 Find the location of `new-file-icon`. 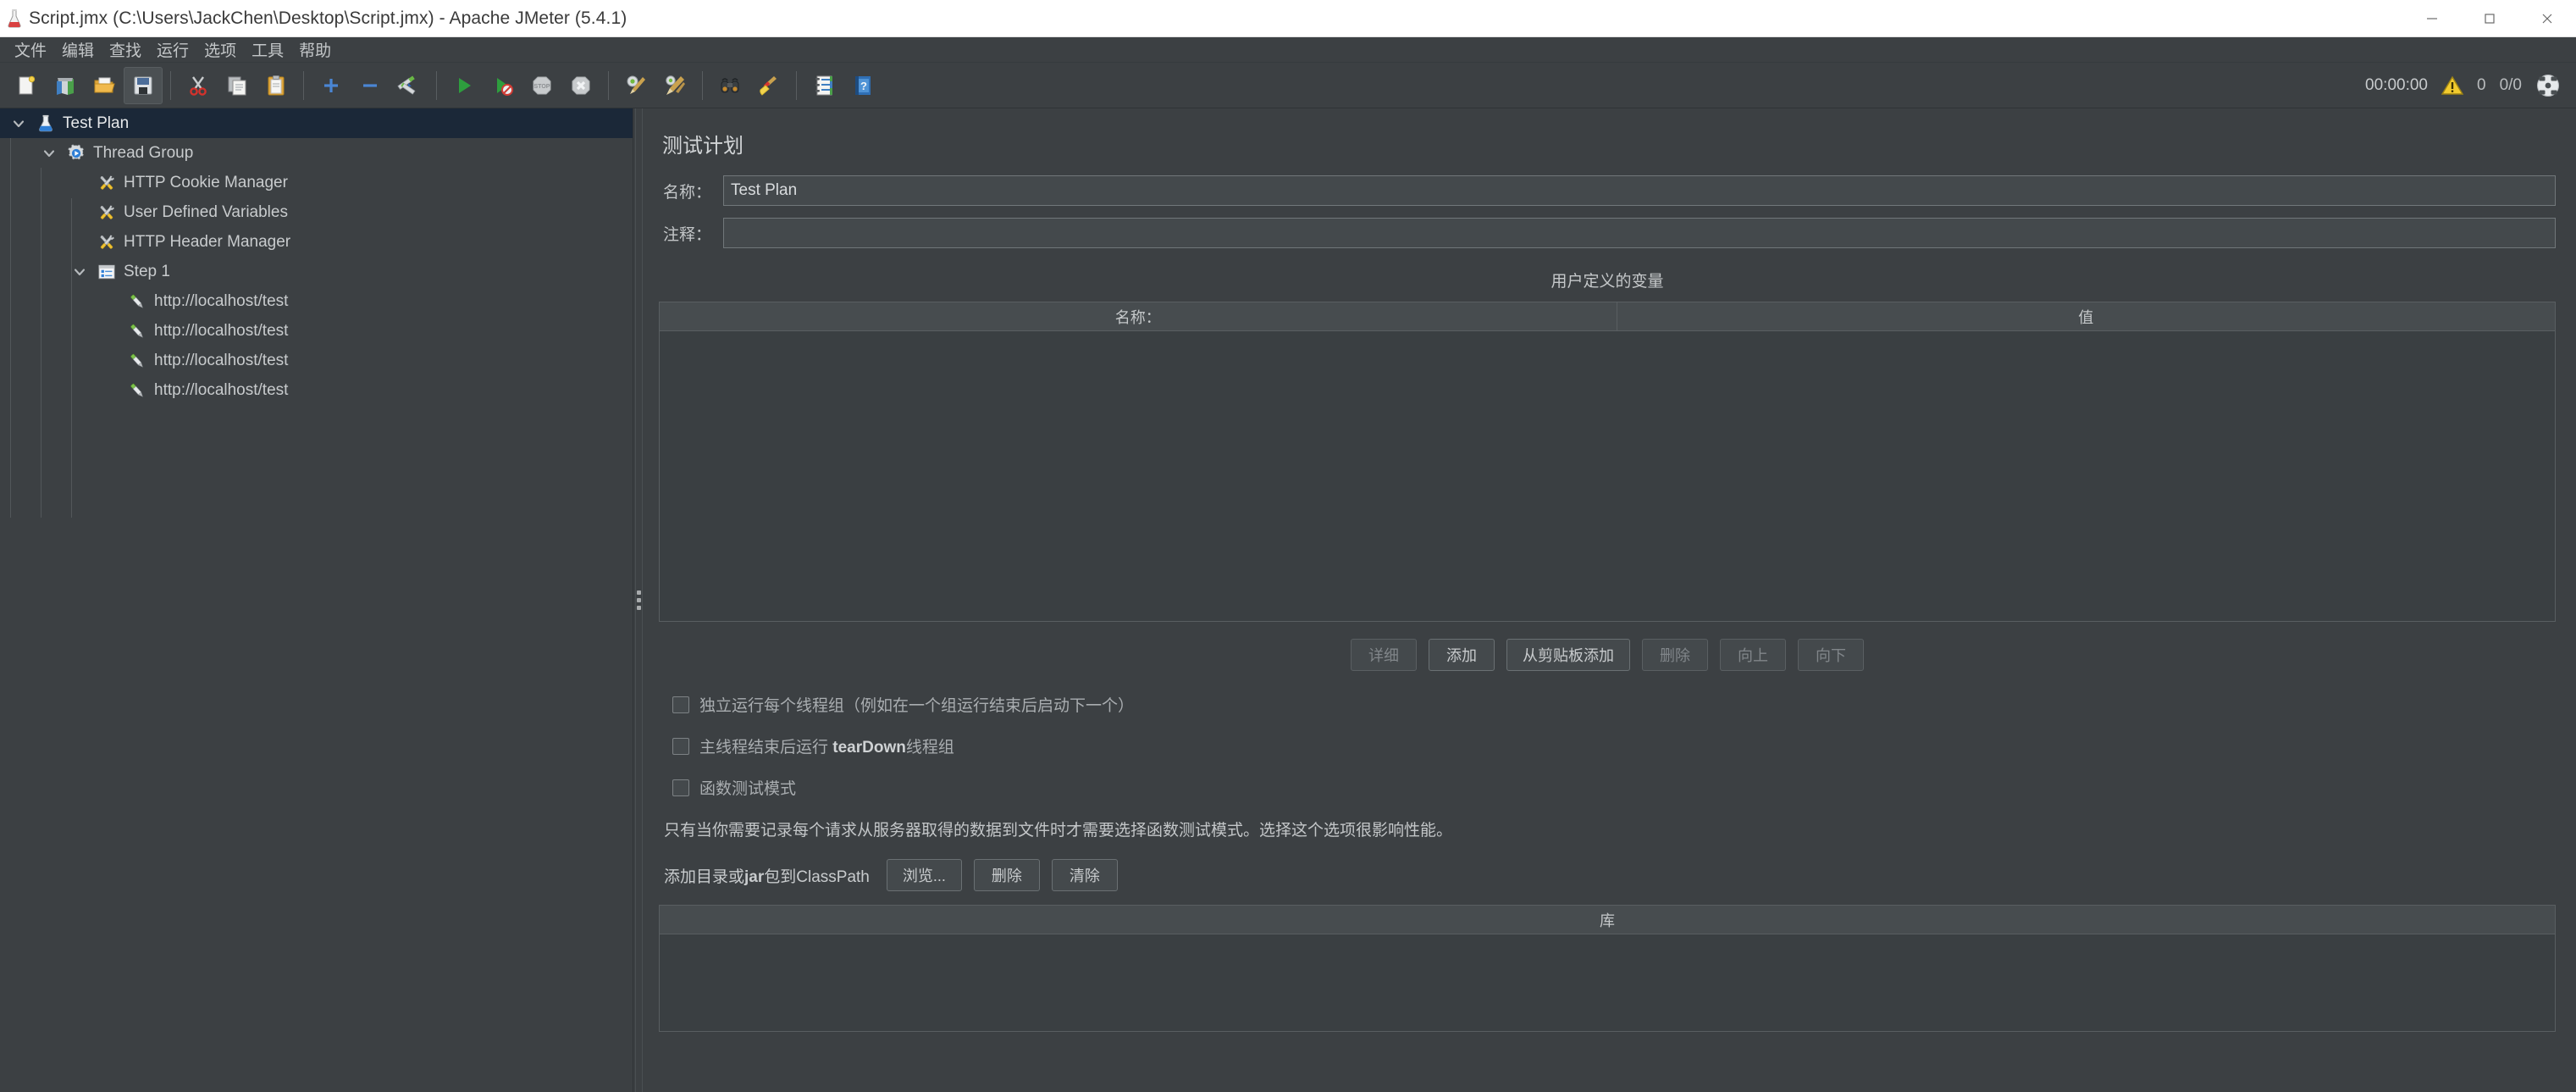

new-file-icon is located at coordinates (26, 85).